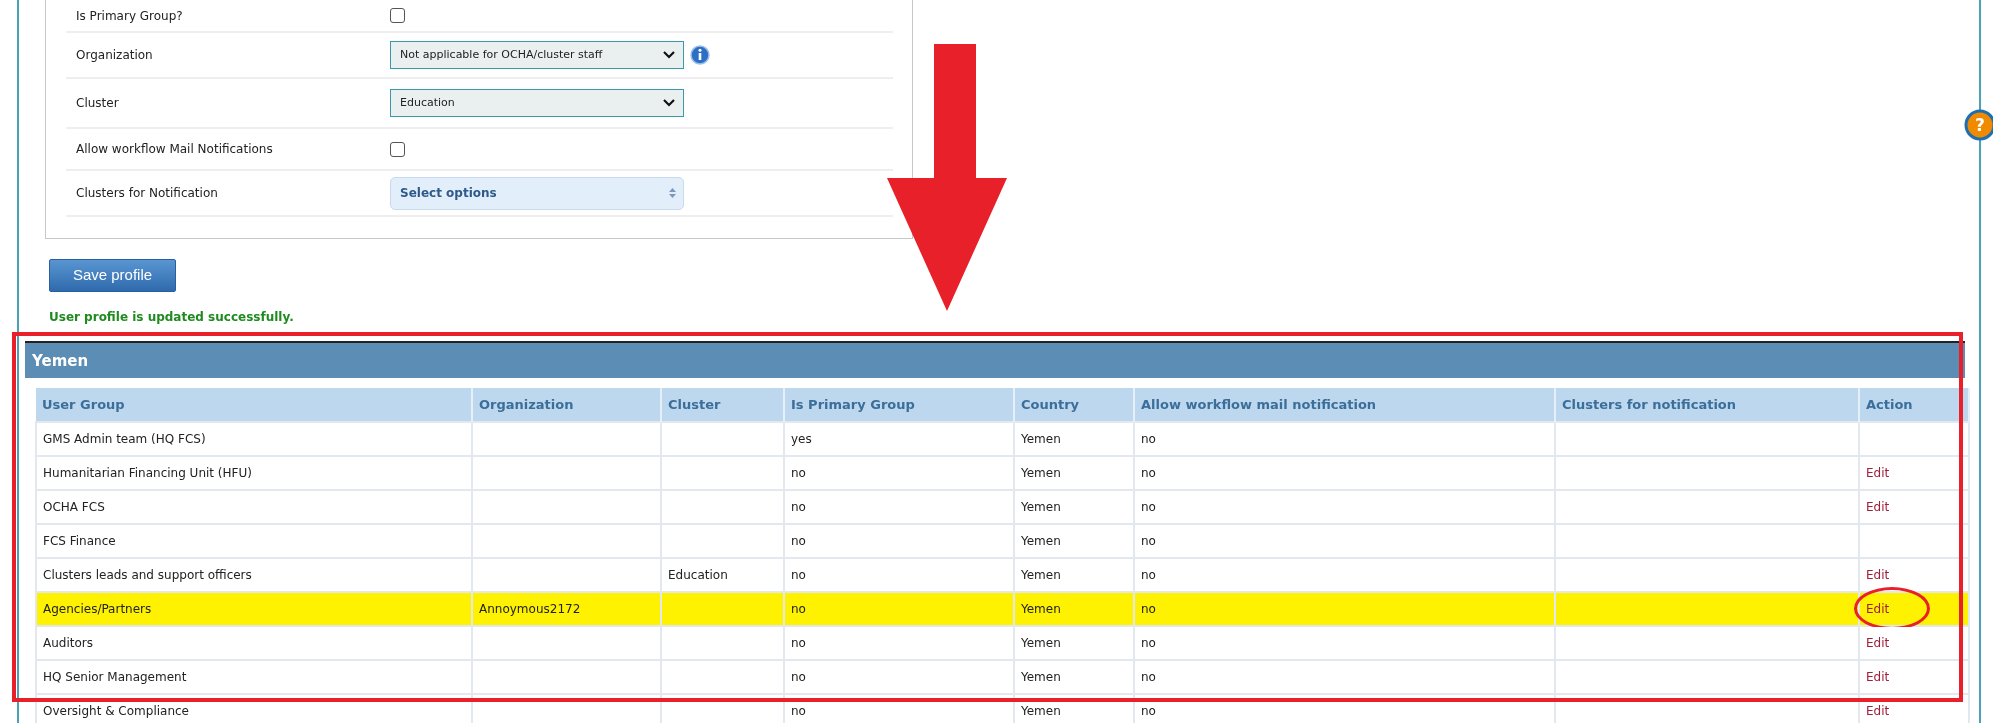 The width and height of the screenshot is (1993, 723). I want to click on table-cell: Agencies/Partners, so click(254, 609).